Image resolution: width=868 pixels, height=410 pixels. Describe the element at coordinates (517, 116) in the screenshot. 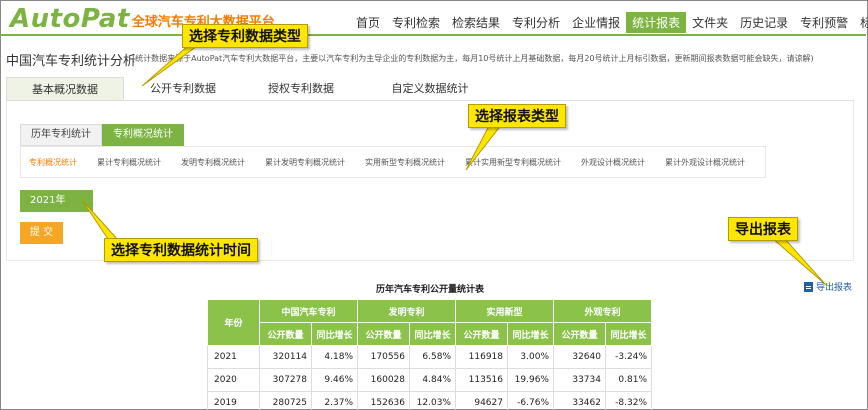

I see `callout-select-report-type: 选择报表类型` at that location.